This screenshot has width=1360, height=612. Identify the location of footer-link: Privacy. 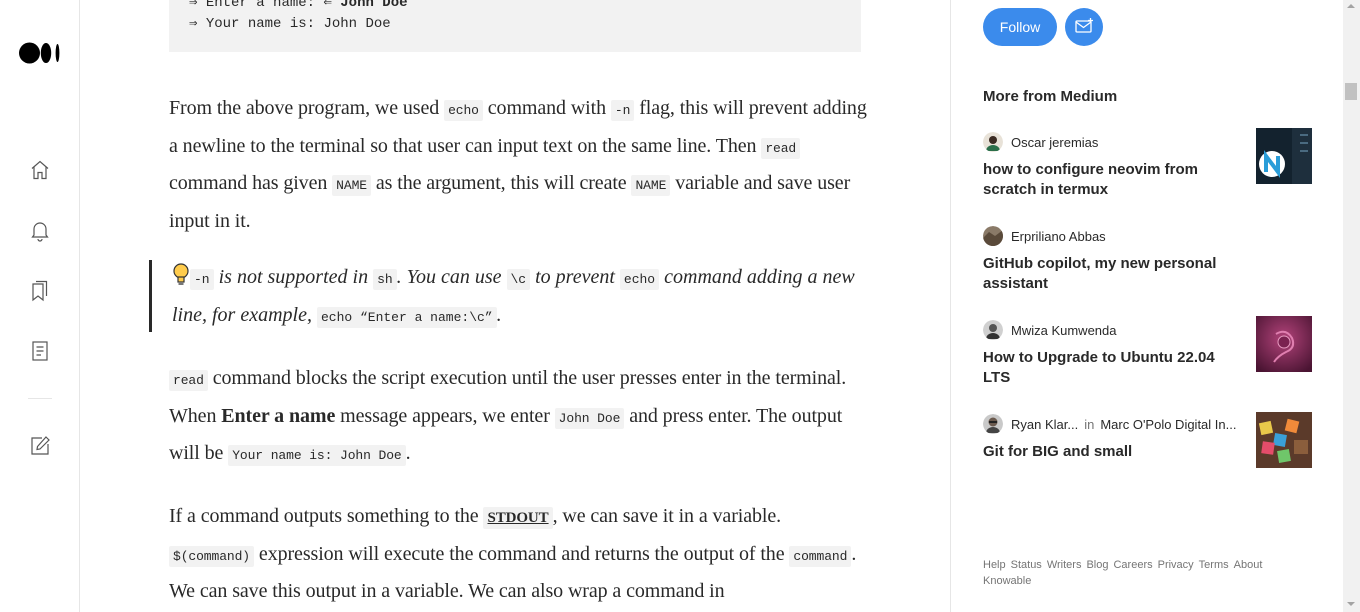
(1176, 565).